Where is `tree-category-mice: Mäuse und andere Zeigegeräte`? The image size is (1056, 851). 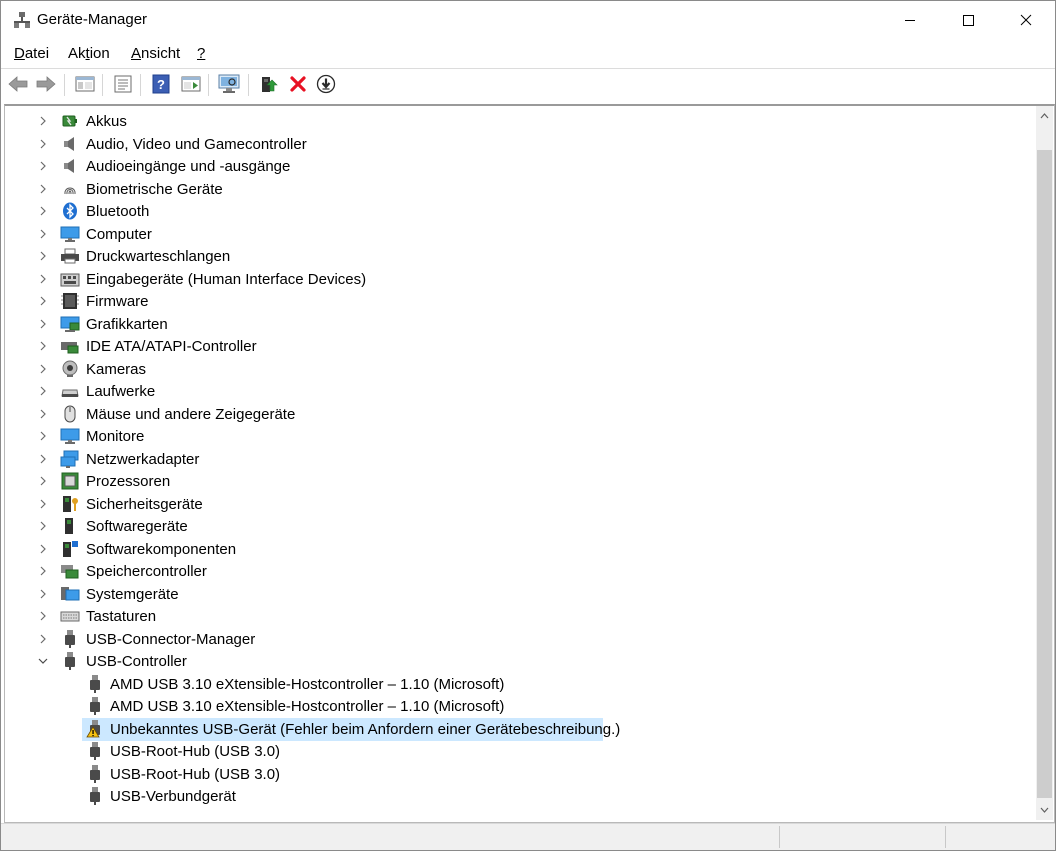 tree-category-mice: Mäuse und andere Zeigegeräte is located at coordinates (520, 414).